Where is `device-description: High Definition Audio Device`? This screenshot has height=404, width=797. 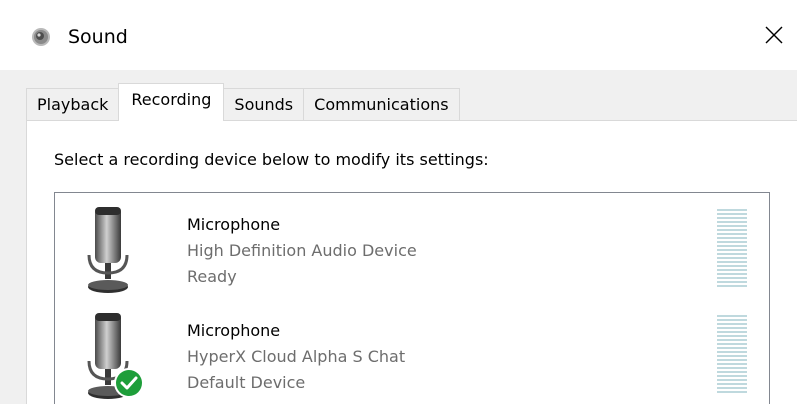 device-description: High Definition Audio Device is located at coordinates (302, 250).